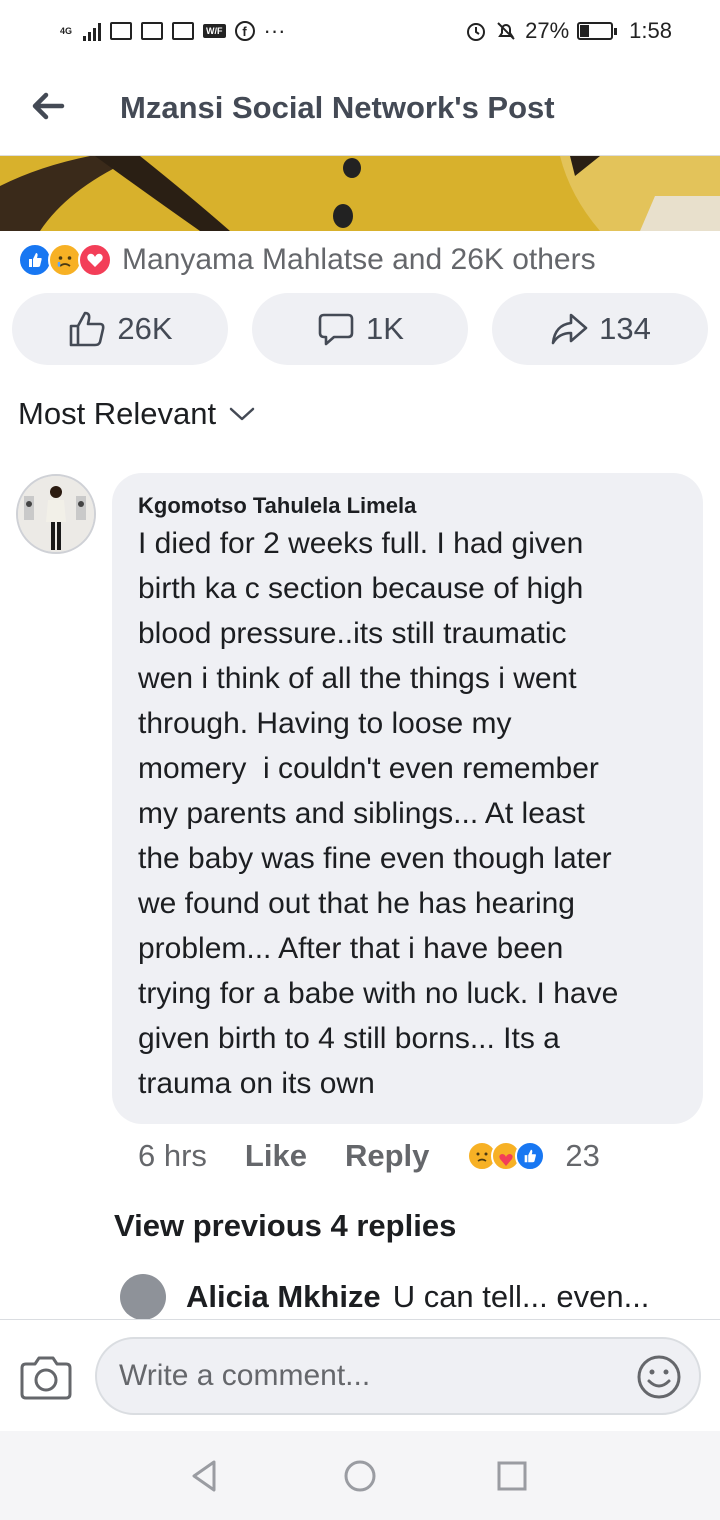 The image size is (720, 1520). Describe the element at coordinates (512, 1476) in the screenshot. I see `recents-nav-icon` at that location.